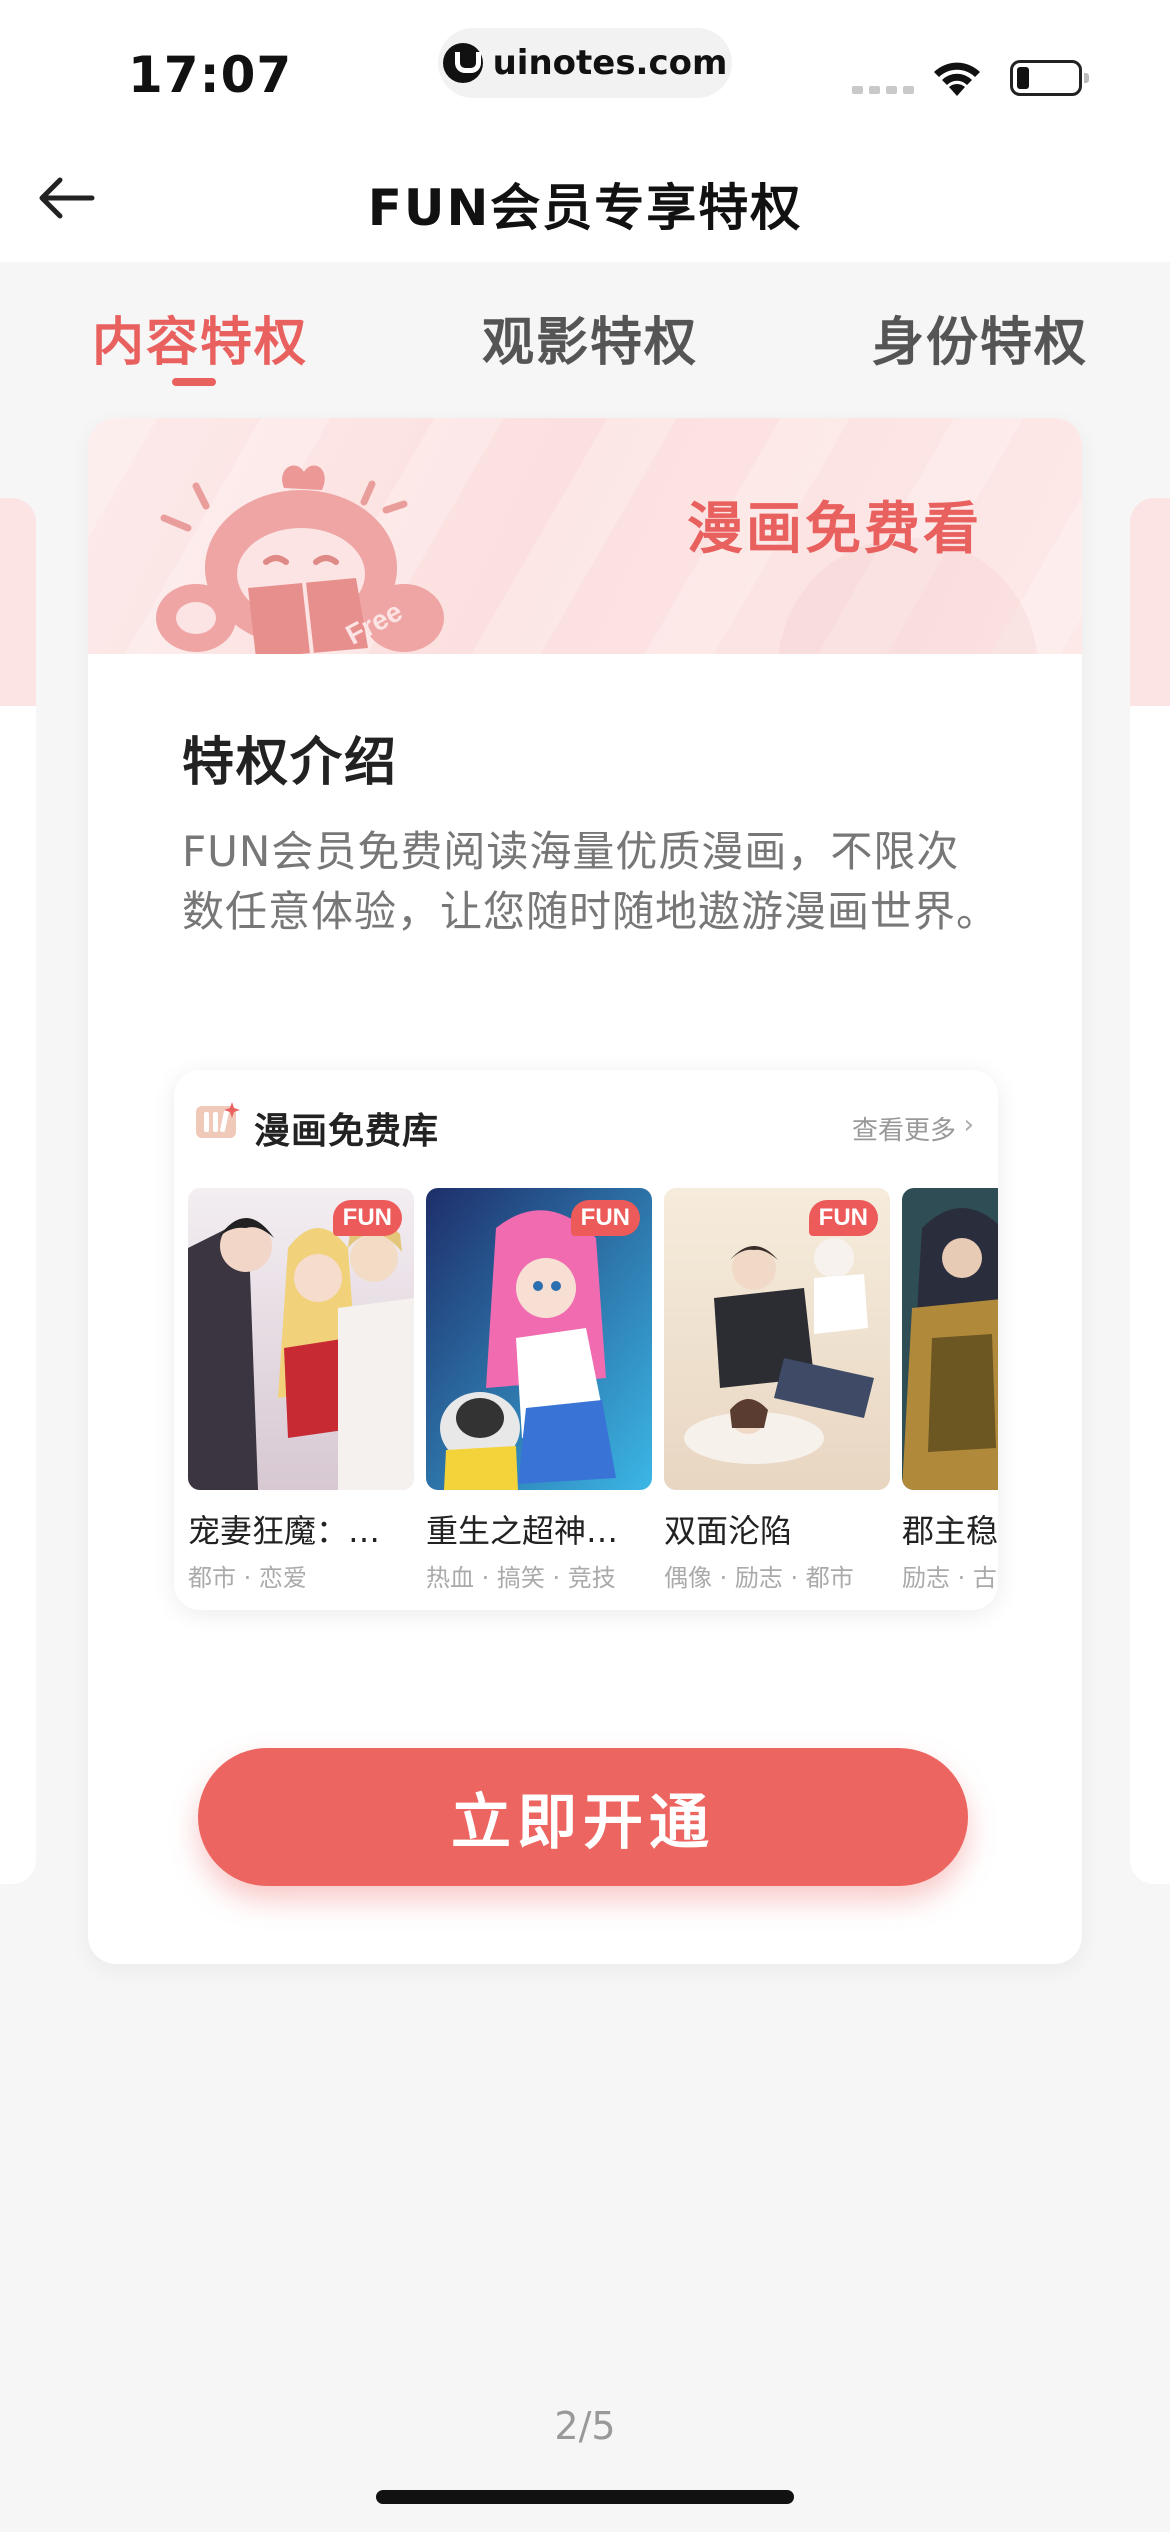  I want to click on status-time: 17:07, so click(210, 75).